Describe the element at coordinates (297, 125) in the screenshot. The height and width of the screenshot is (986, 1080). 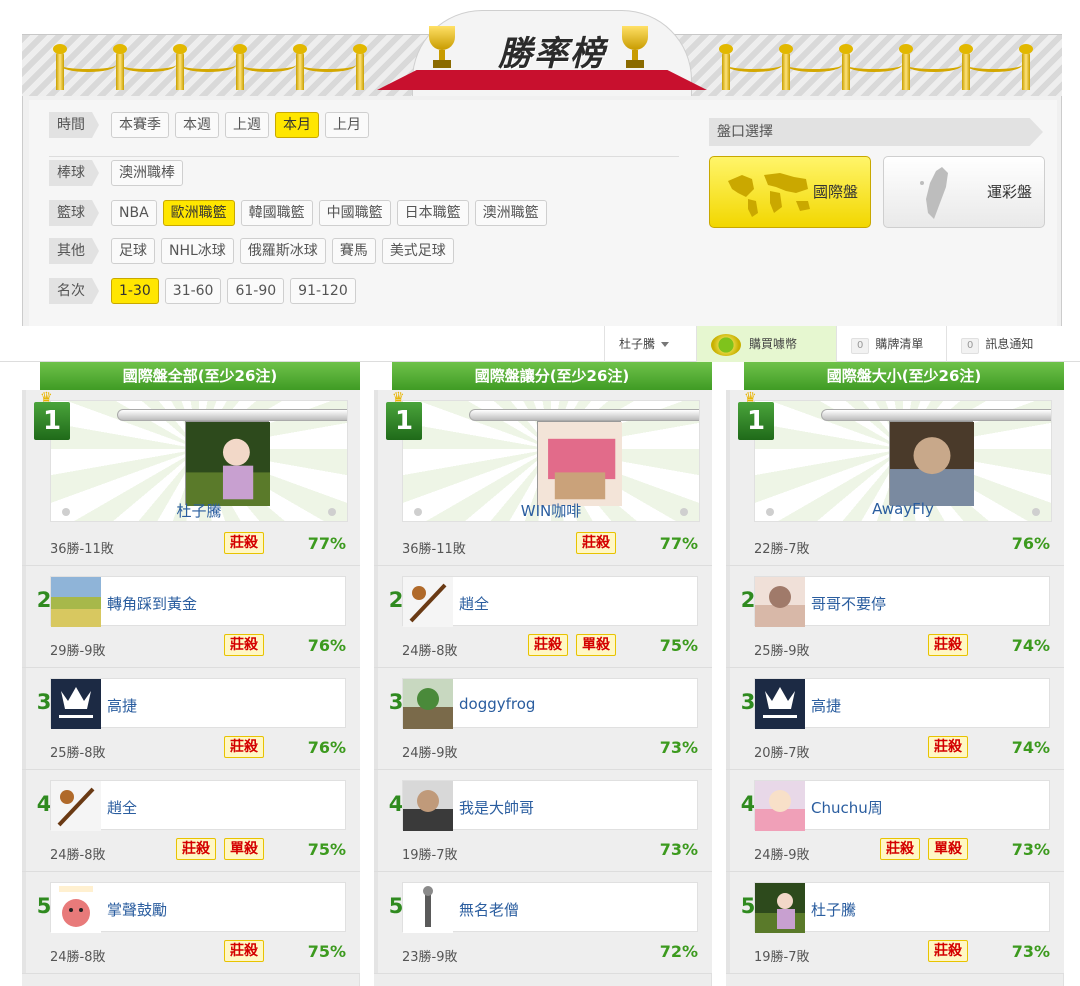
I see `filter-option: 本月` at that location.